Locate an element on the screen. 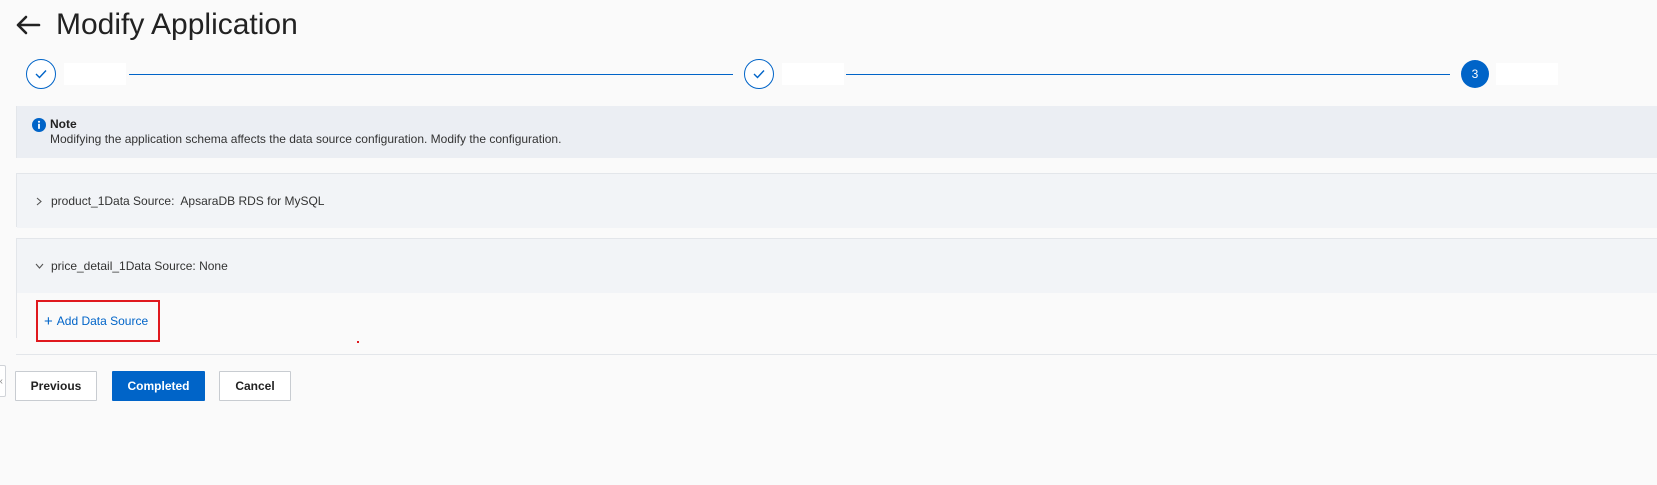 The width and height of the screenshot is (1657, 485). divider is located at coordinates (836, 354).